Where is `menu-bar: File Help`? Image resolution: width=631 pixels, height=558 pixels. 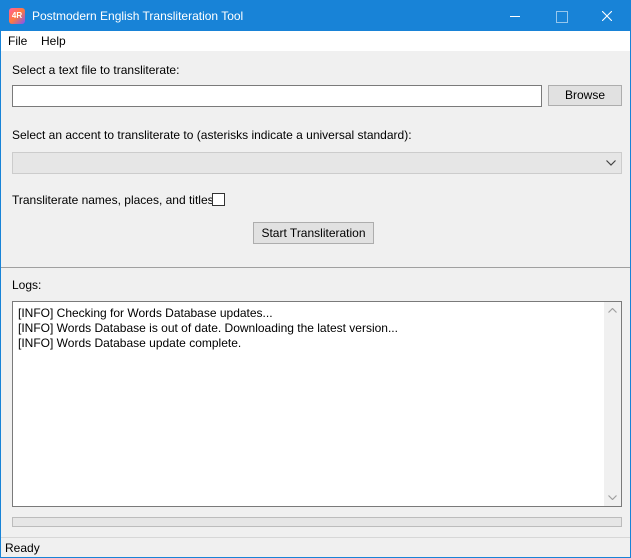 menu-bar: File Help is located at coordinates (315, 41).